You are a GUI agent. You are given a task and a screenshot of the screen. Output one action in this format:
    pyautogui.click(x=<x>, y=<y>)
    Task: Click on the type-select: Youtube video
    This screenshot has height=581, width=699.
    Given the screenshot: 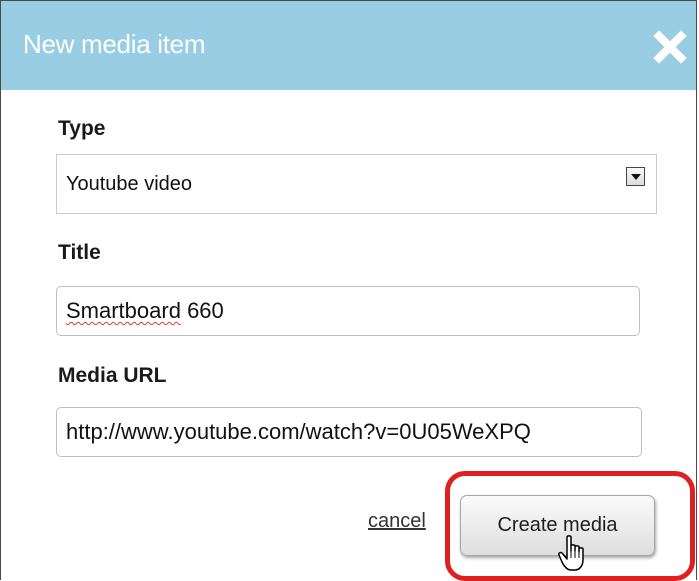 What is the action you would take?
    pyautogui.click(x=356, y=184)
    